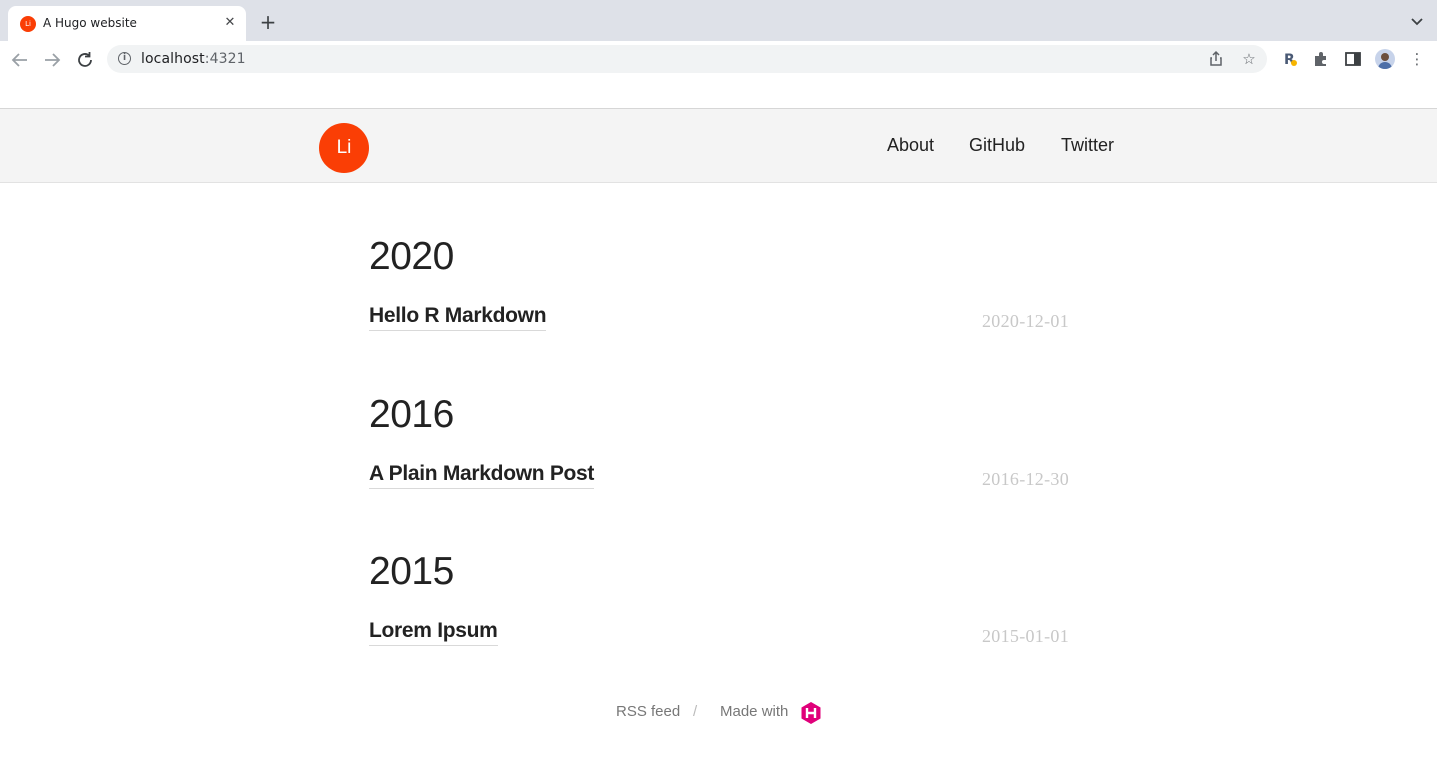 The width and height of the screenshot is (1437, 772). Describe the element at coordinates (687, 59) in the screenshot. I see `address-bar: i localhost:4321 ☆` at that location.